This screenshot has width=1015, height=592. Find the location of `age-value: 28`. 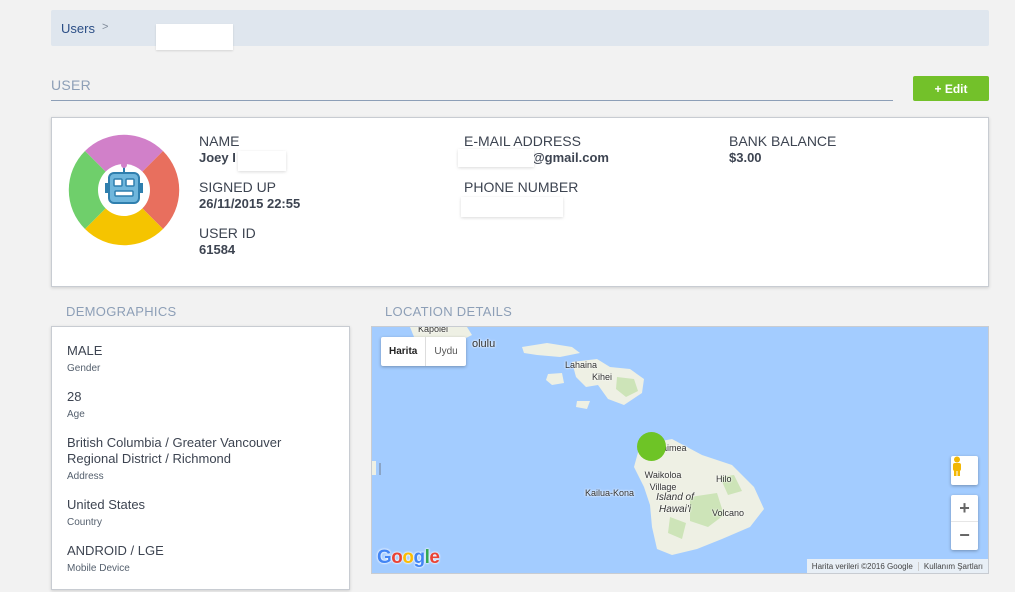

age-value: 28 is located at coordinates (74, 396).